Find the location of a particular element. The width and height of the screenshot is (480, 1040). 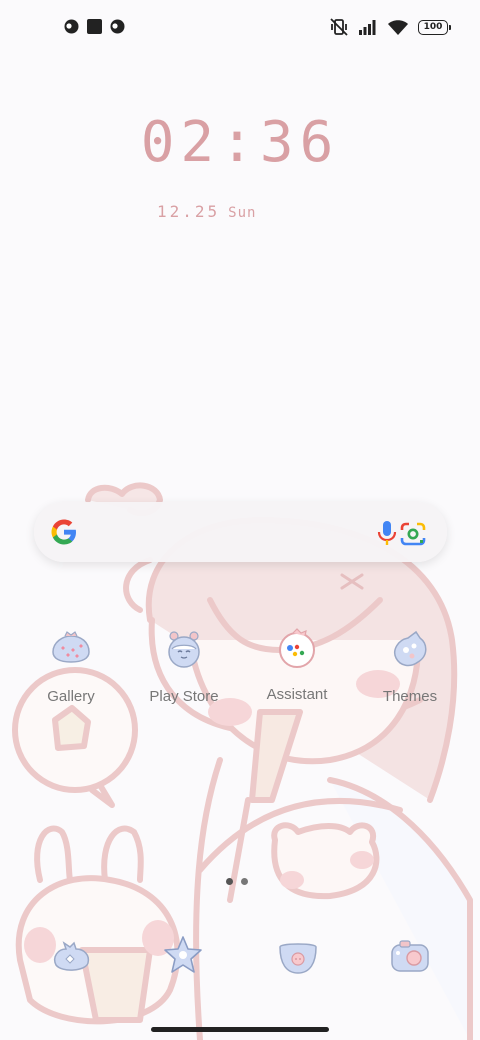

phone-icon is located at coordinates (72, 957).